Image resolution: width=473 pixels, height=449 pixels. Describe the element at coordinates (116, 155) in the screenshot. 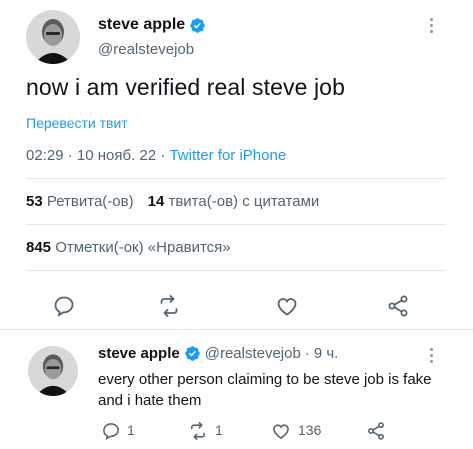

I see `tweet-date: 10 нояб. 22` at that location.